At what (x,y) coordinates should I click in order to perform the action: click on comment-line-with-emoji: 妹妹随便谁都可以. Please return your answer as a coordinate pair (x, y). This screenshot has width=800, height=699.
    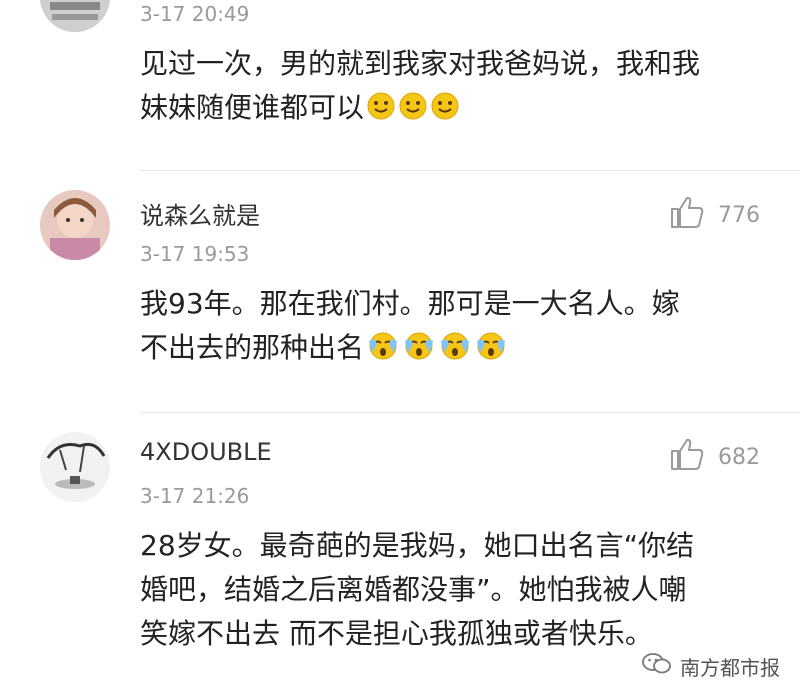
    Looking at the image, I should click on (455, 110).